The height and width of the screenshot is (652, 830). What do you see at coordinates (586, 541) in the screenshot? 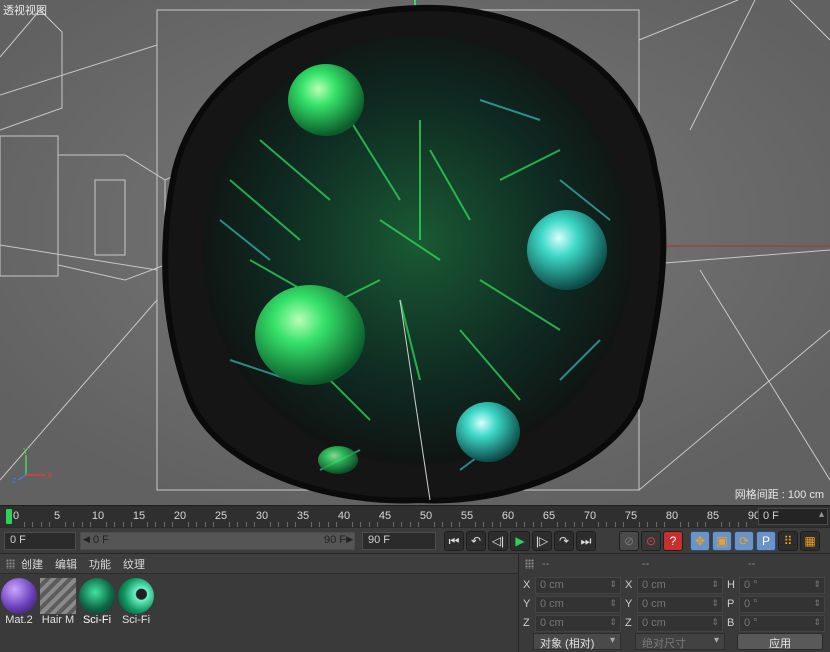
I see `go-to-end-icon: ⏭` at bounding box center [586, 541].